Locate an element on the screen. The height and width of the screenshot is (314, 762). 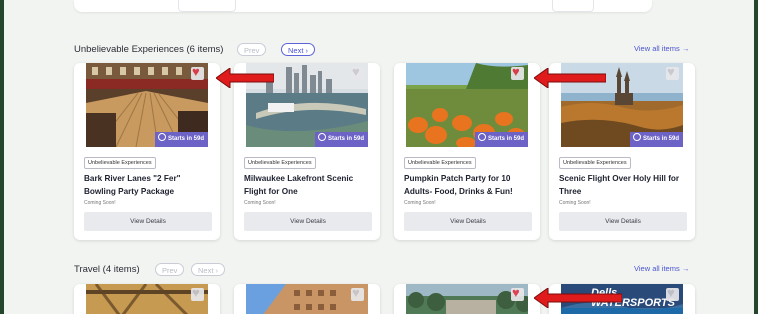
section-title-experiences: Unbelievable Experiences (6 items) is located at coordinates (149, 49).